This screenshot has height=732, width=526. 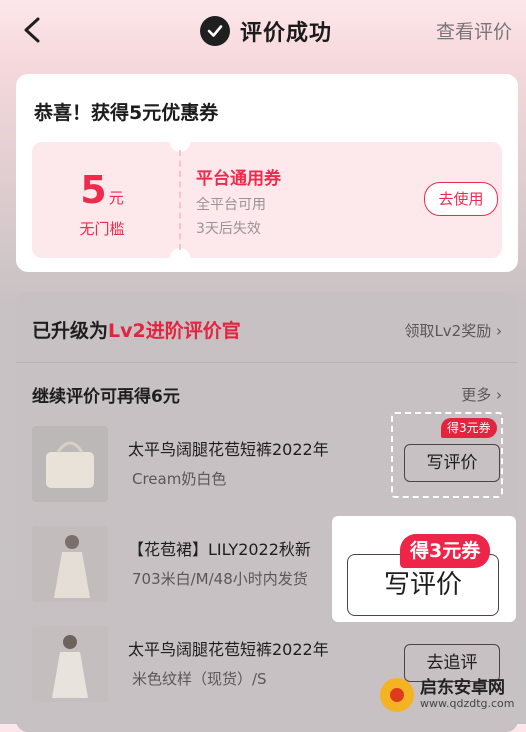 I want to click on divider, so click(x=267, y=362).